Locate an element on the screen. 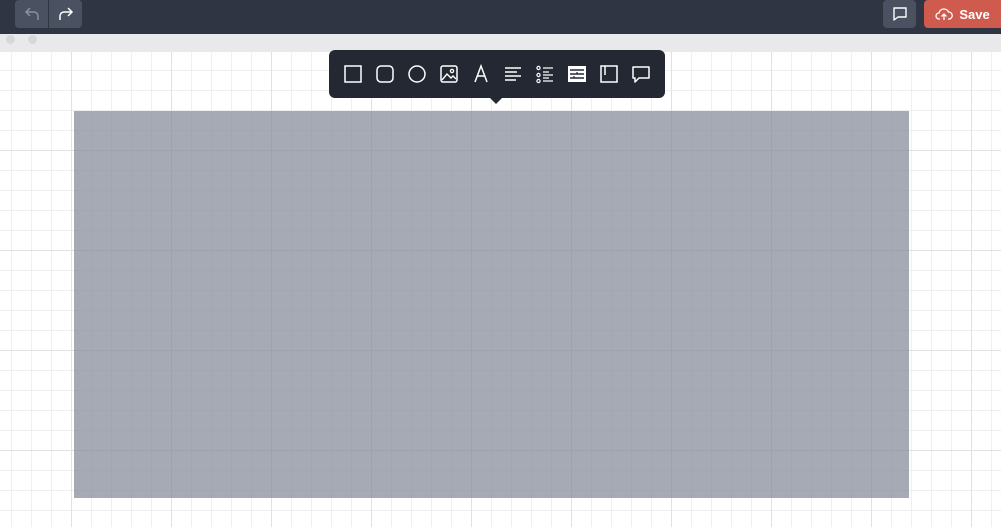 The height and width of the screenshot is (527, 1001). panel-icon is located at coordinates (609, 74).